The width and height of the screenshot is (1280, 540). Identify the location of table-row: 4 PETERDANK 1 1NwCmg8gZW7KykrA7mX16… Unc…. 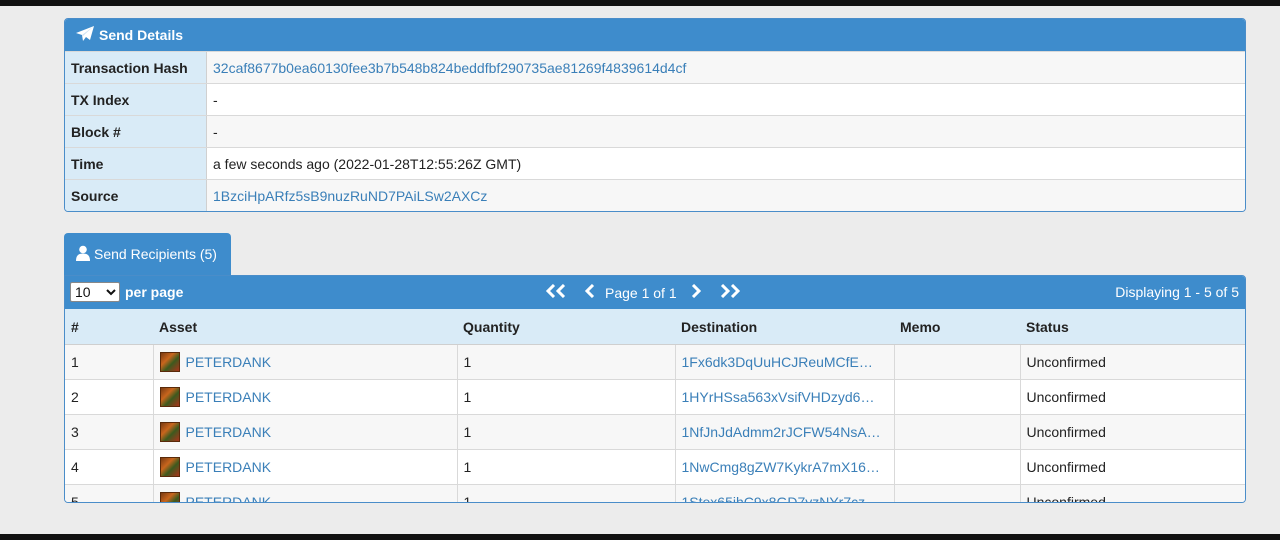
(655, 467).